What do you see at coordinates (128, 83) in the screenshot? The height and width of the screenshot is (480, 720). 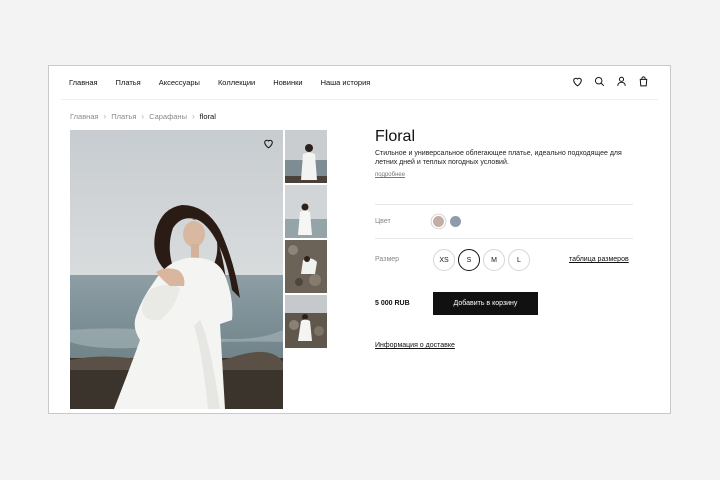 I see `nav-item-dresses: Платья` at bounding box center [128, 83].